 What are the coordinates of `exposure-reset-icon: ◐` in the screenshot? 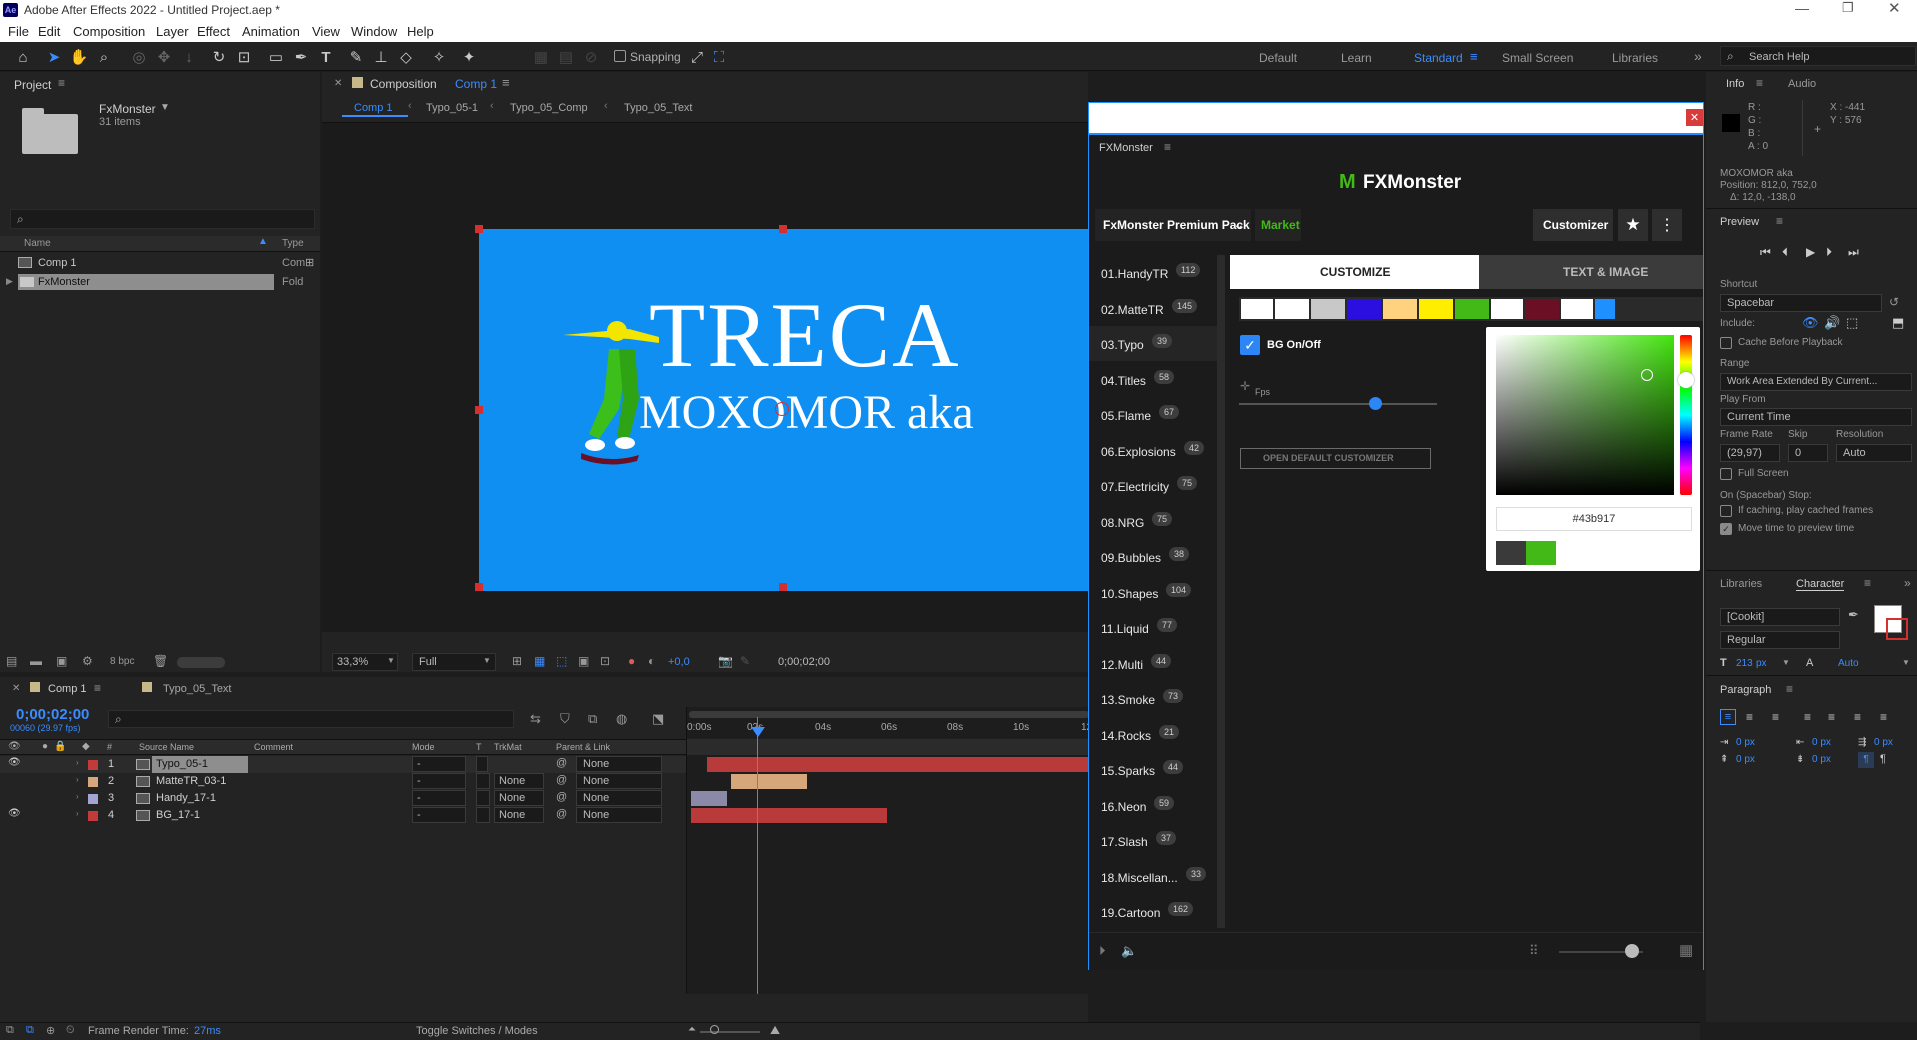 It's located at (651, 661).